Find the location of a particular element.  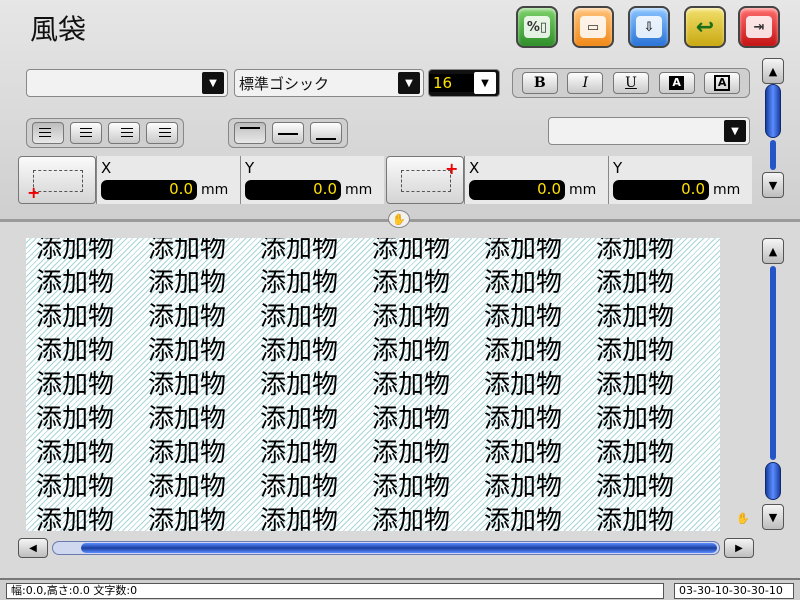

italic-button: I is located at coordinates (585, 83).